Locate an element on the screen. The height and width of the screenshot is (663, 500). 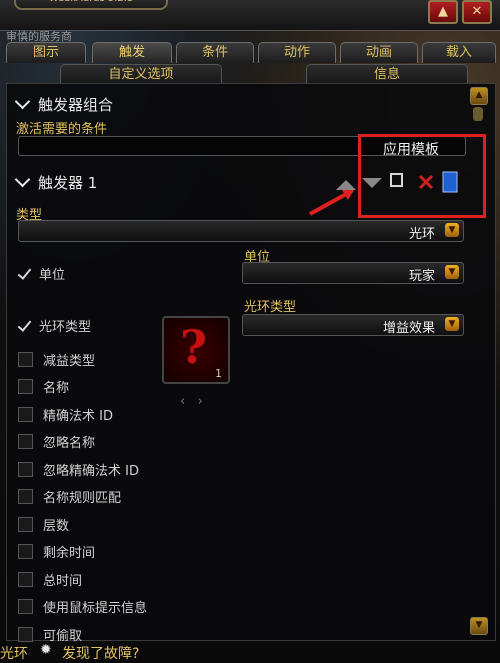
apply-template-tooltip: 应用模板 is located at coordinates (422, 176).